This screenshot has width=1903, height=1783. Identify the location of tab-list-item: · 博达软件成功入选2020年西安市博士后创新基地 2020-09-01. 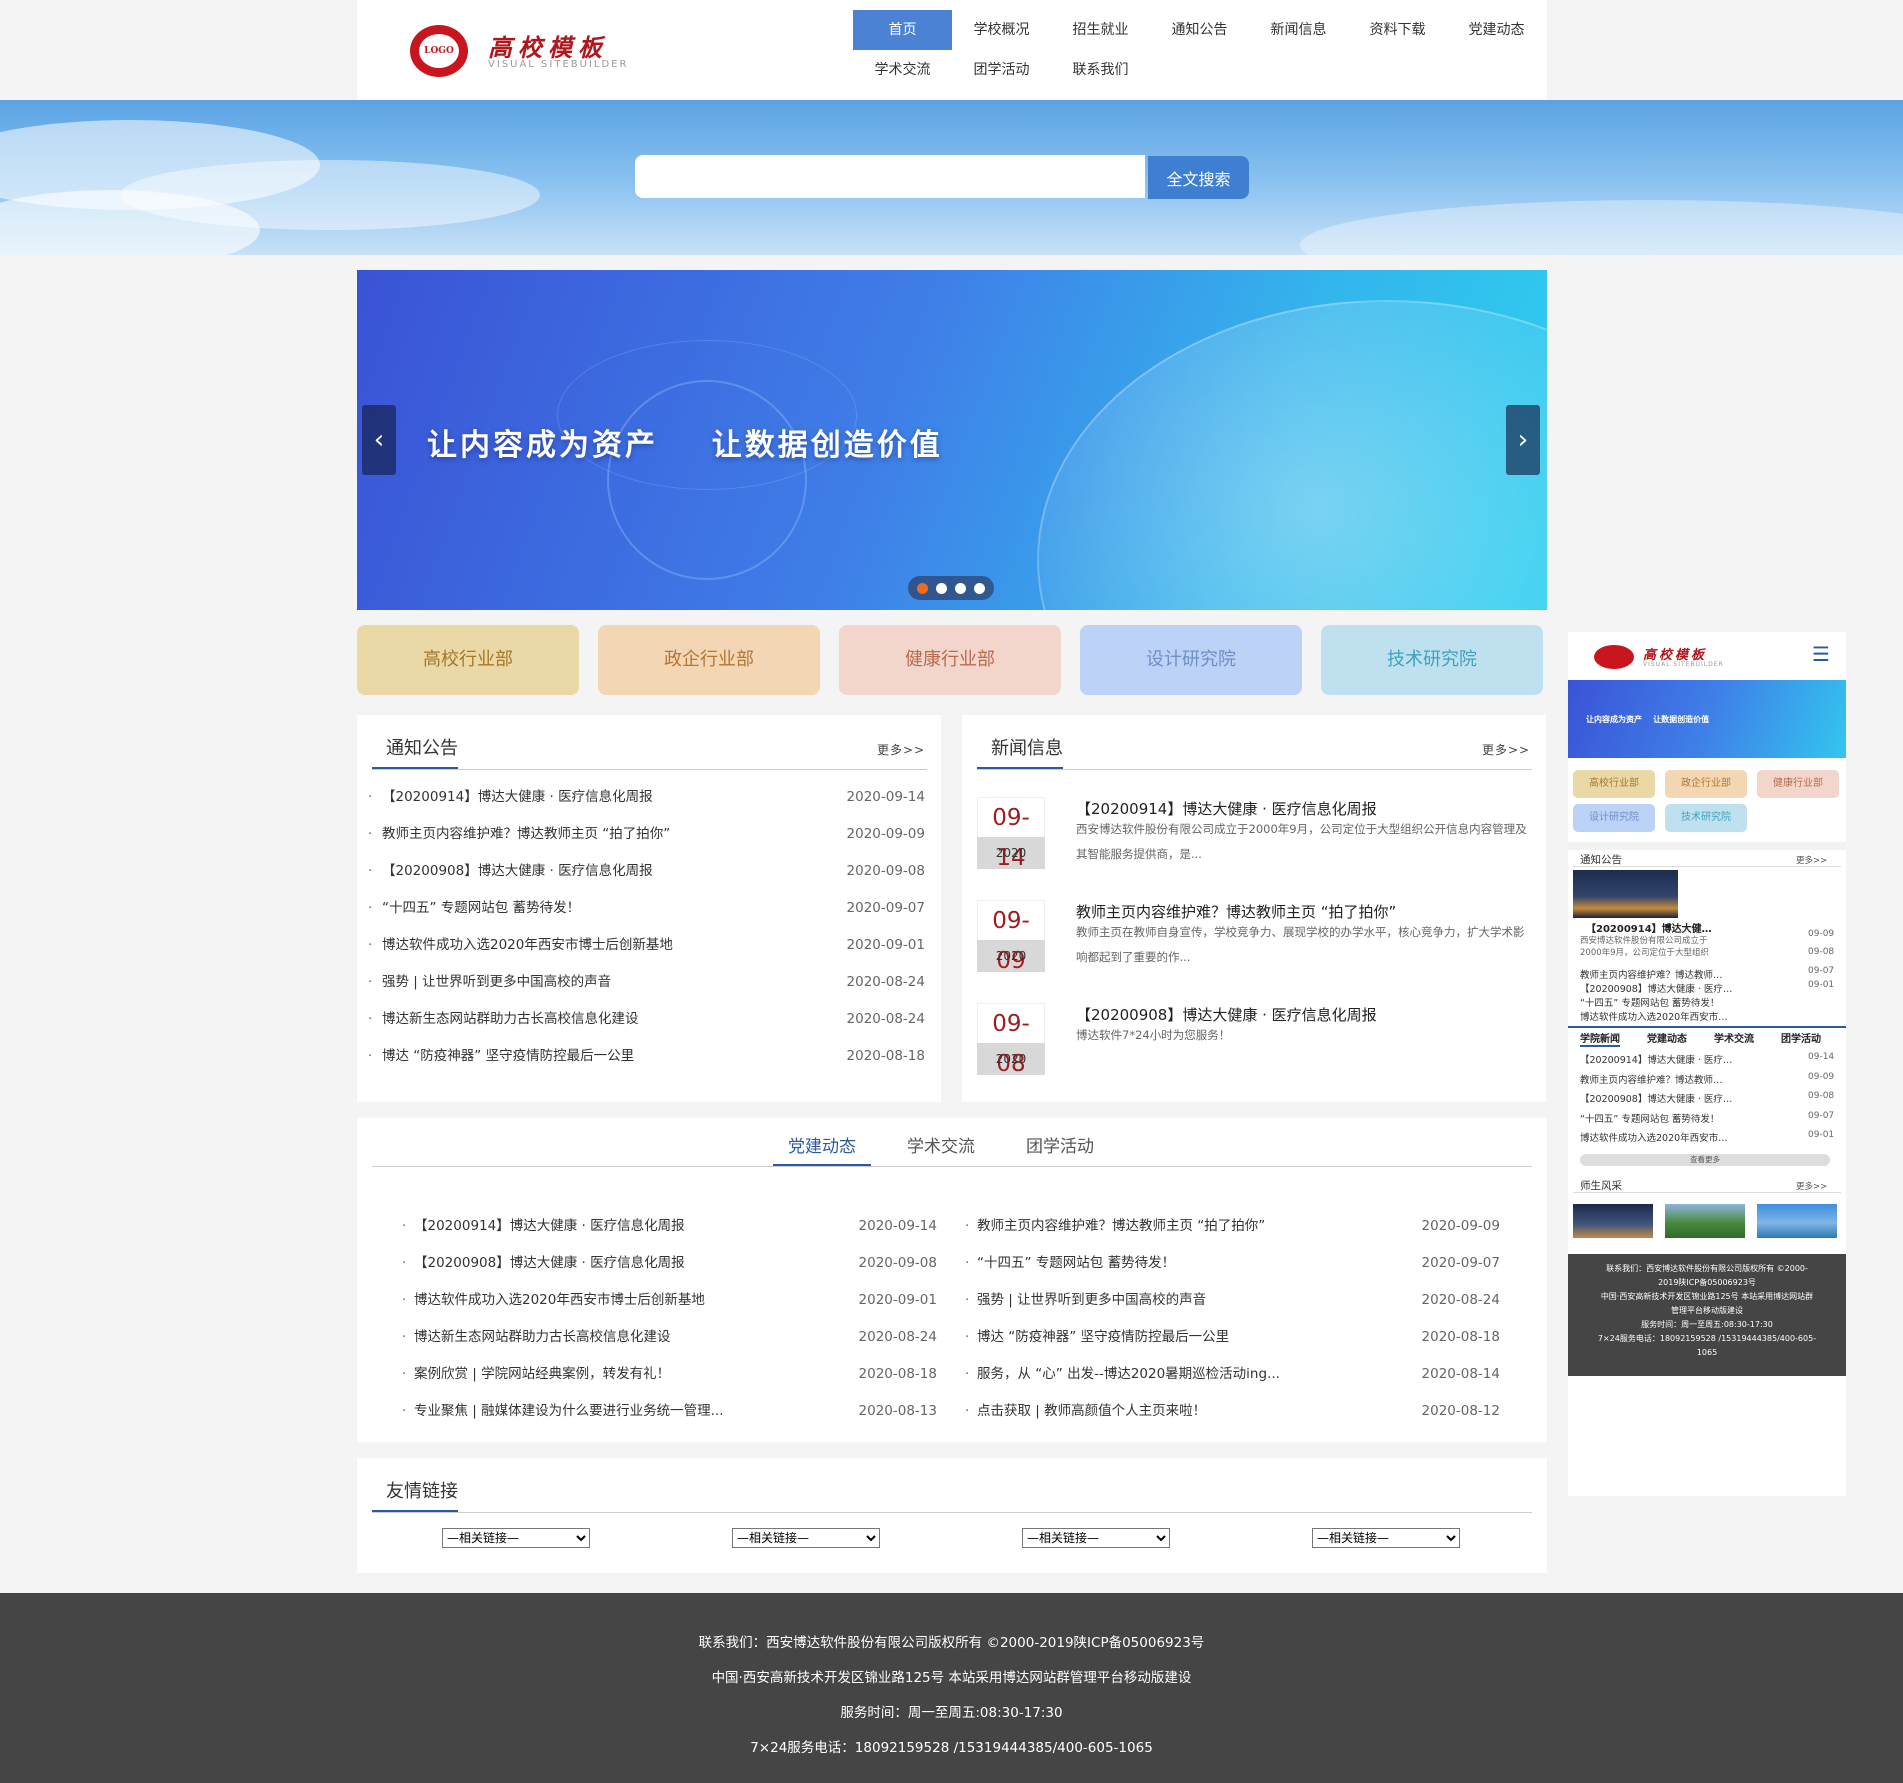
(669, 1300).